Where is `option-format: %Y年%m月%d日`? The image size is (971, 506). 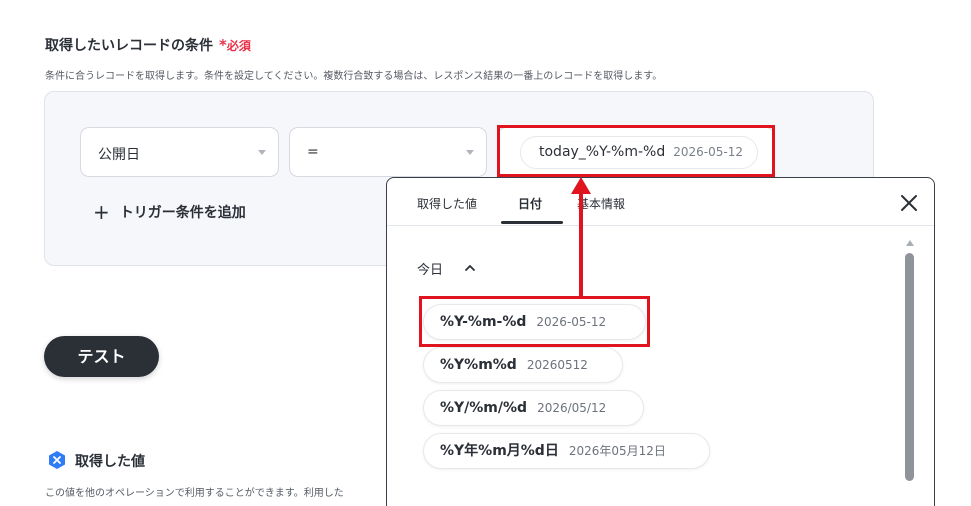 option-format: %Y年%m月%d日 is located at coordinates (499, 451).